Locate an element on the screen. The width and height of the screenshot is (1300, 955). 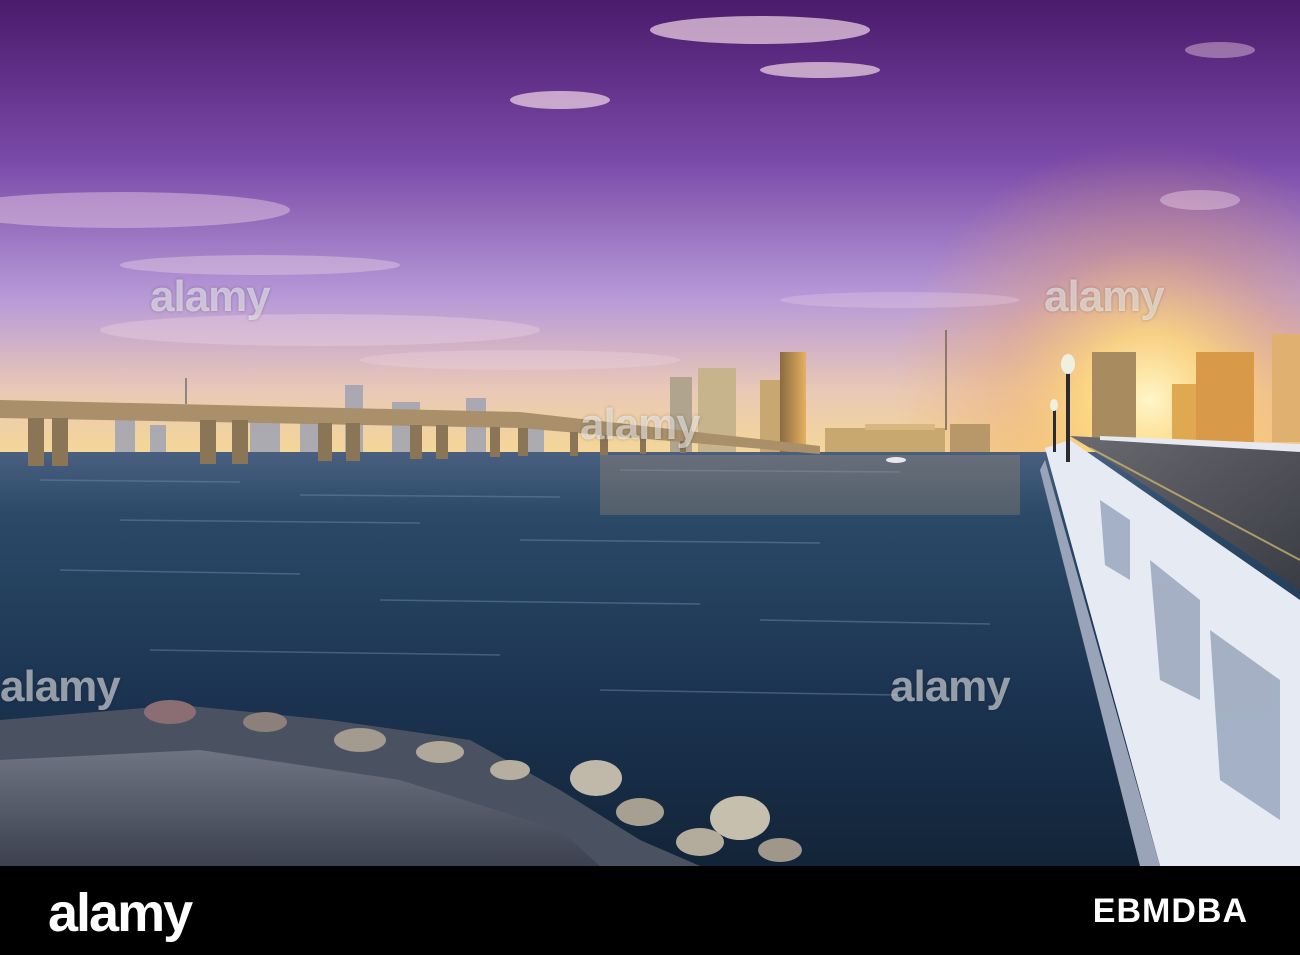
alamy-logo: alamy is located at coordinates (120, 913).